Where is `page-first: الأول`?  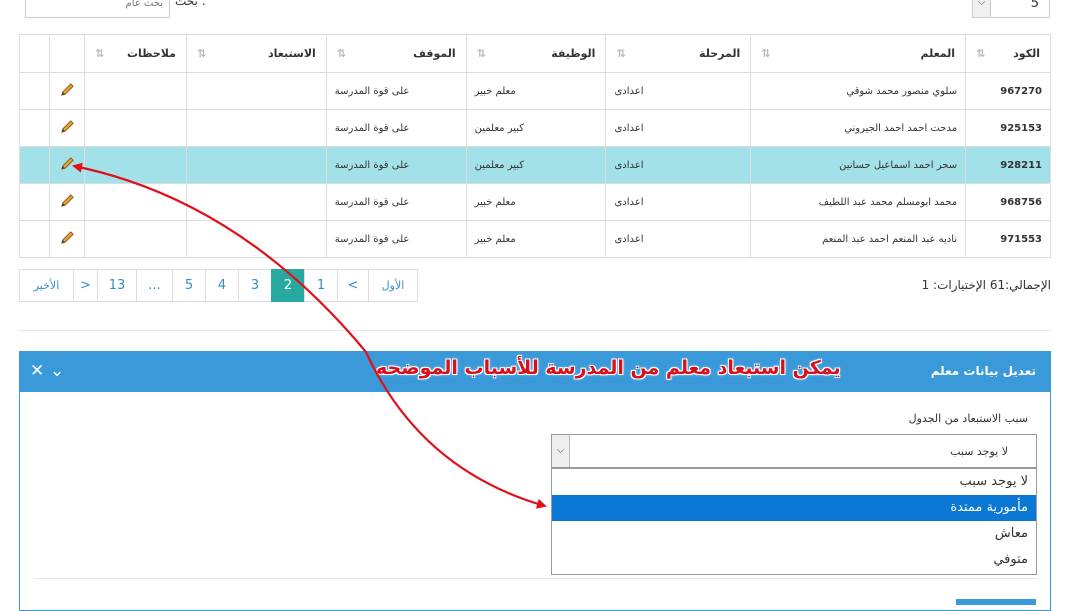 page-first: الأول is located at coordinates (393, 285).